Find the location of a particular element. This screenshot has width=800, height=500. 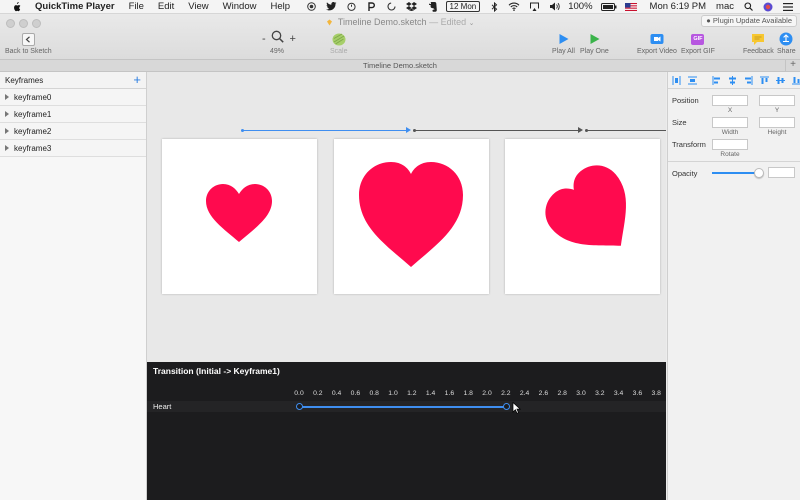

align-bottom-icon is located at coordinates (795, 80).